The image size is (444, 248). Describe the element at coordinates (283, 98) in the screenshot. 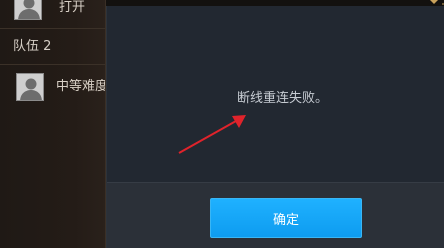

I see `dialog-message: 断线重连失败。` at that location.